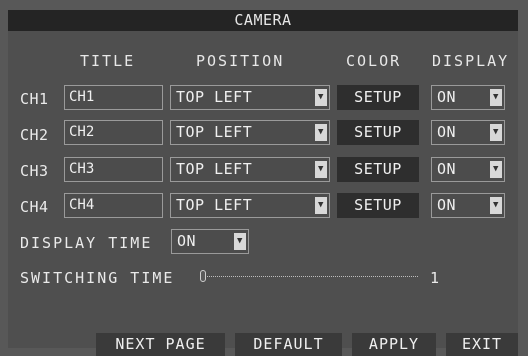 This screenshot has width=528, height=356. I want to click on exit-button: EXIT, so click(482, 344).